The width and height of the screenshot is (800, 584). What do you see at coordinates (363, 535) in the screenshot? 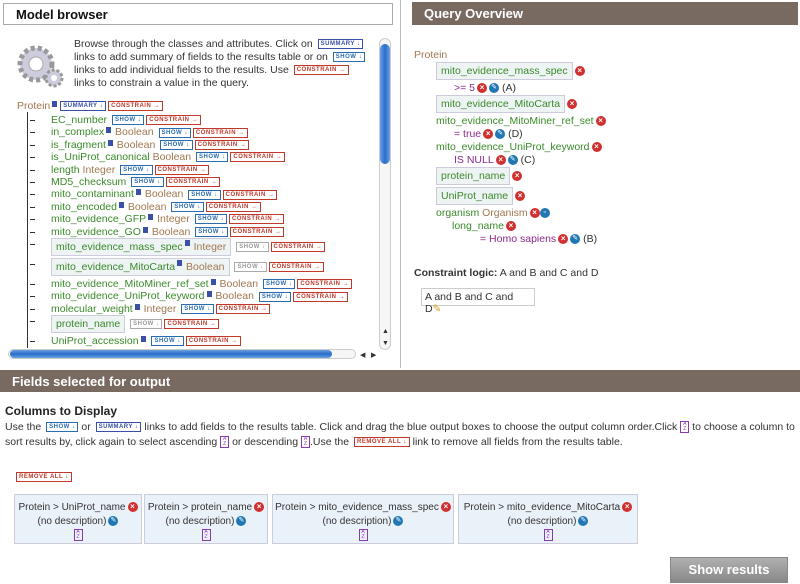
I see `sort-descending-icon: AZ` at bounding box center [363, 535].